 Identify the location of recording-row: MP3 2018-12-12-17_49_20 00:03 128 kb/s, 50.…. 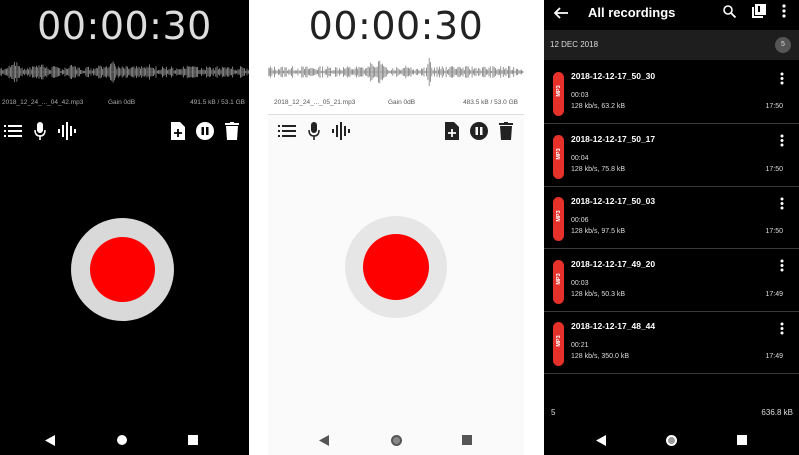
(671, 281).